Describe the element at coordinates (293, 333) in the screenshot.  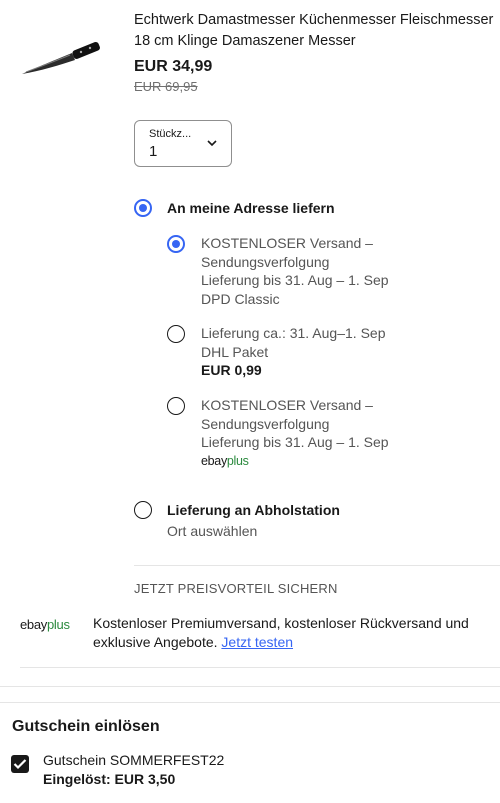
I see `shipping-option-date: Lieferung ca.: 31. Aug–1. Sep` at that location.